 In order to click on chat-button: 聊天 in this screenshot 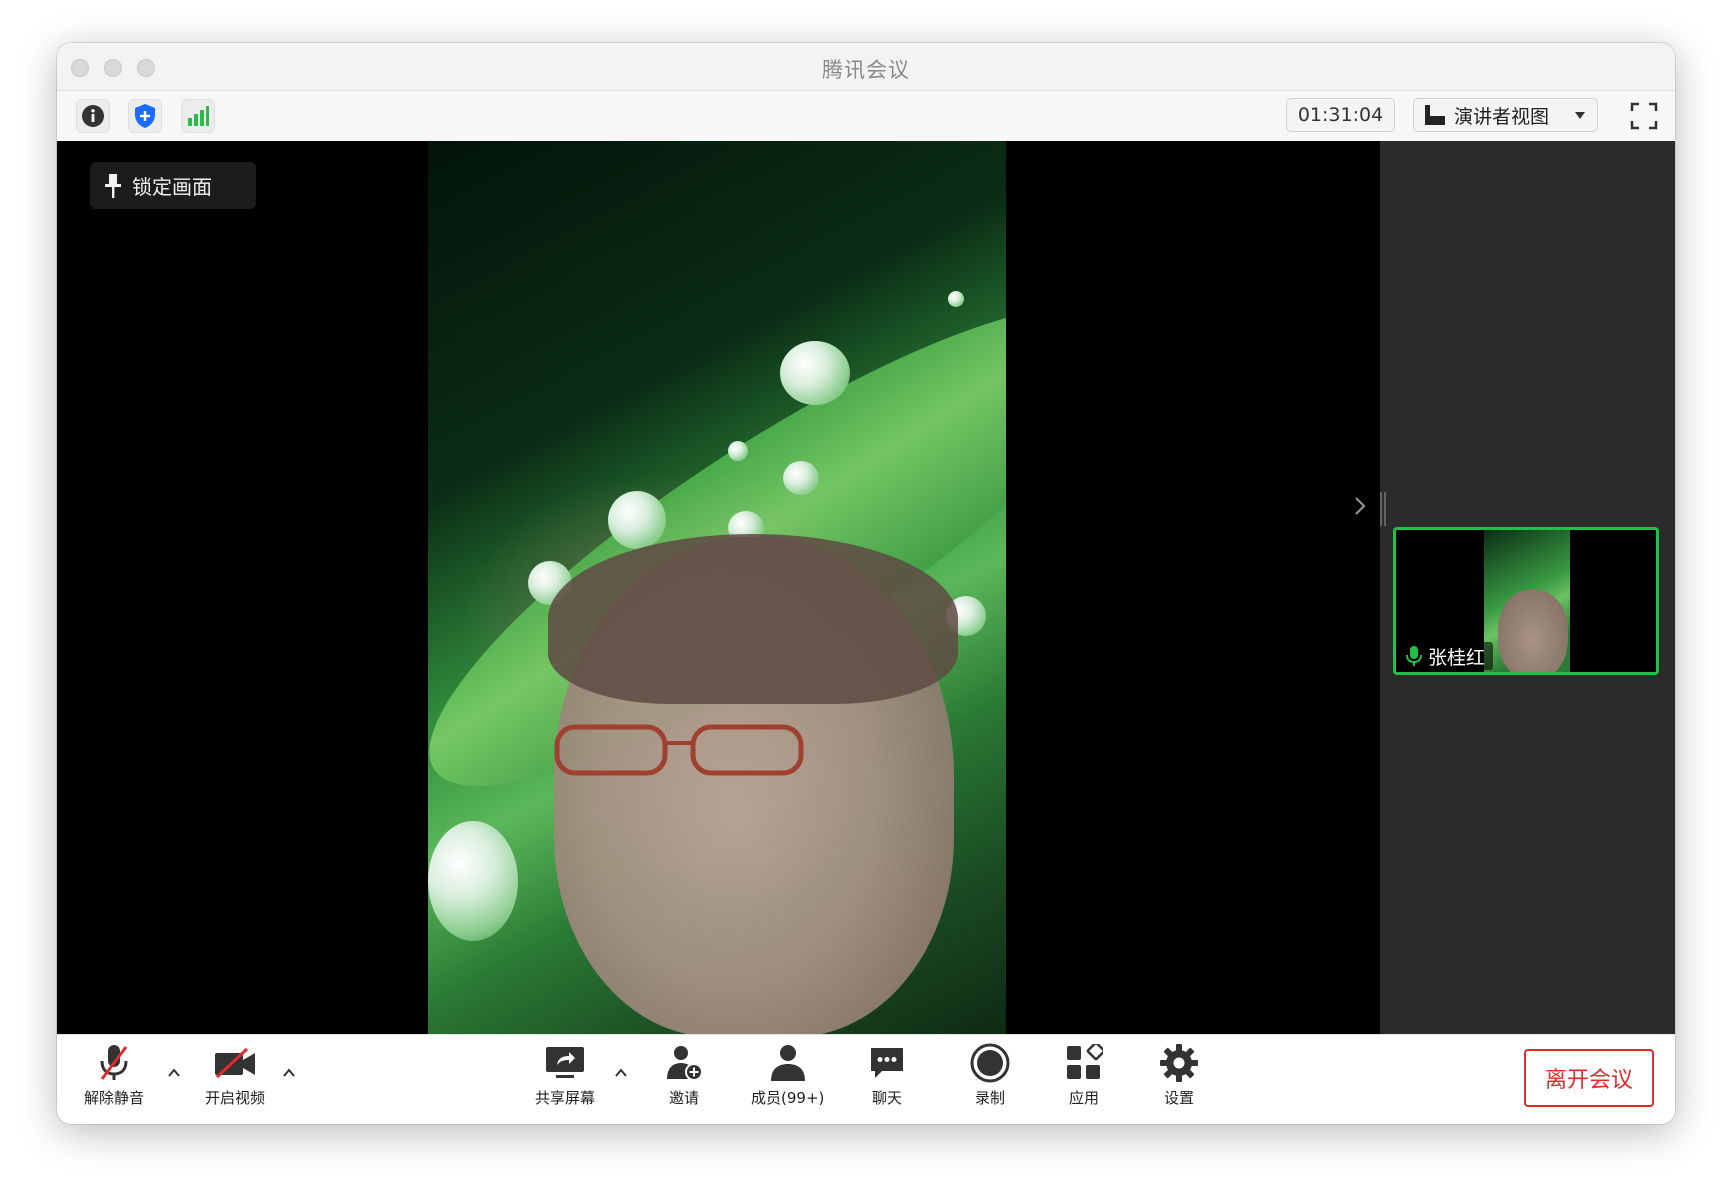, I will do `click(887, 1074)`.